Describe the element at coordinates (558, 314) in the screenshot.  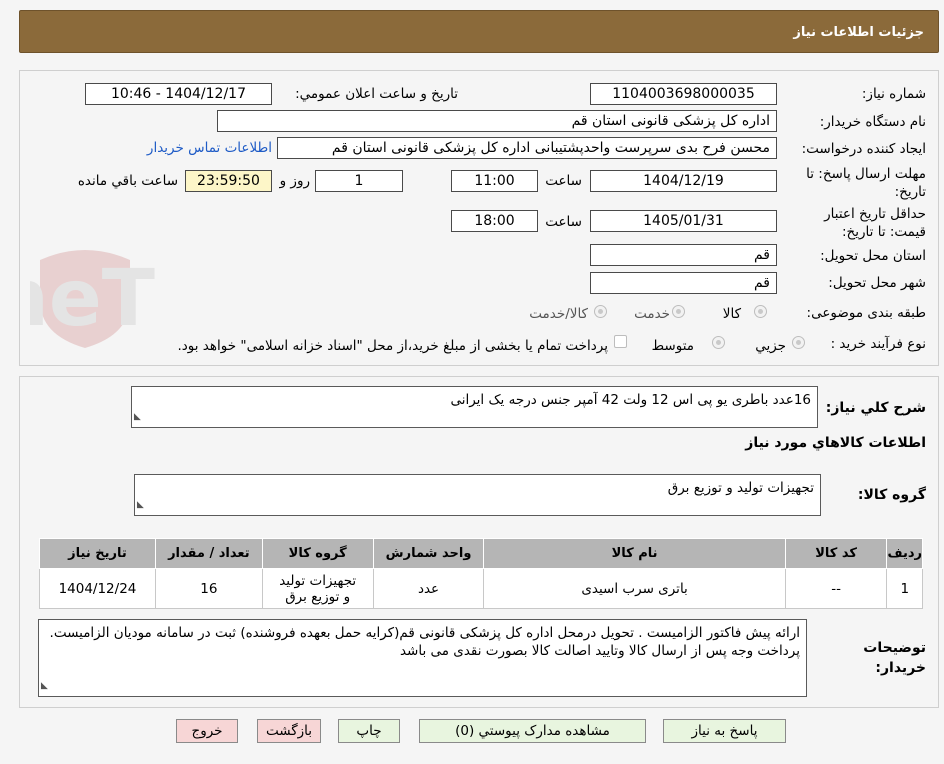
I see `category-both-label: کالا/خدمت` at that location.